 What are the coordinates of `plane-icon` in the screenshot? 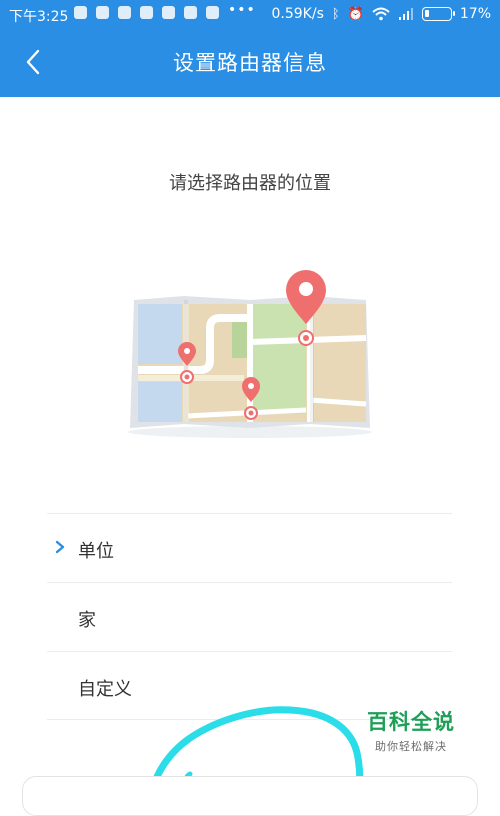 It's located at (168, 12).